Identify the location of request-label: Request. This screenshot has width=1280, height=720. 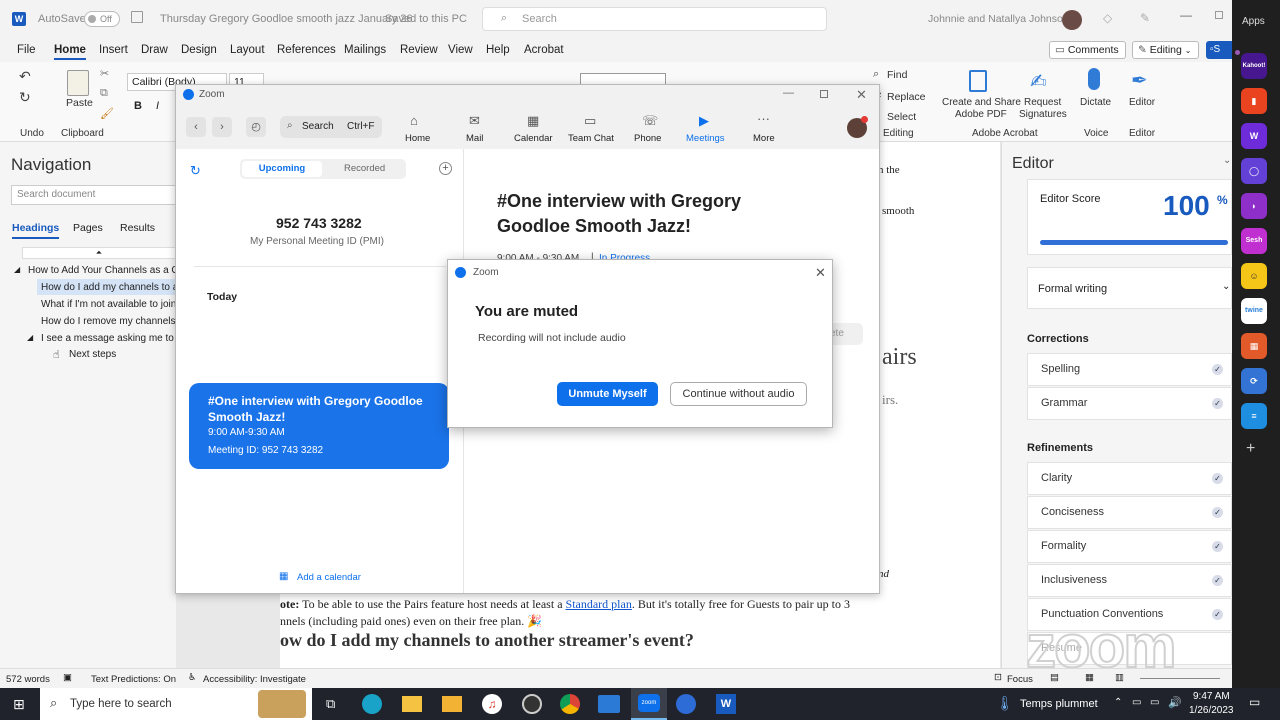
(1042, 102).